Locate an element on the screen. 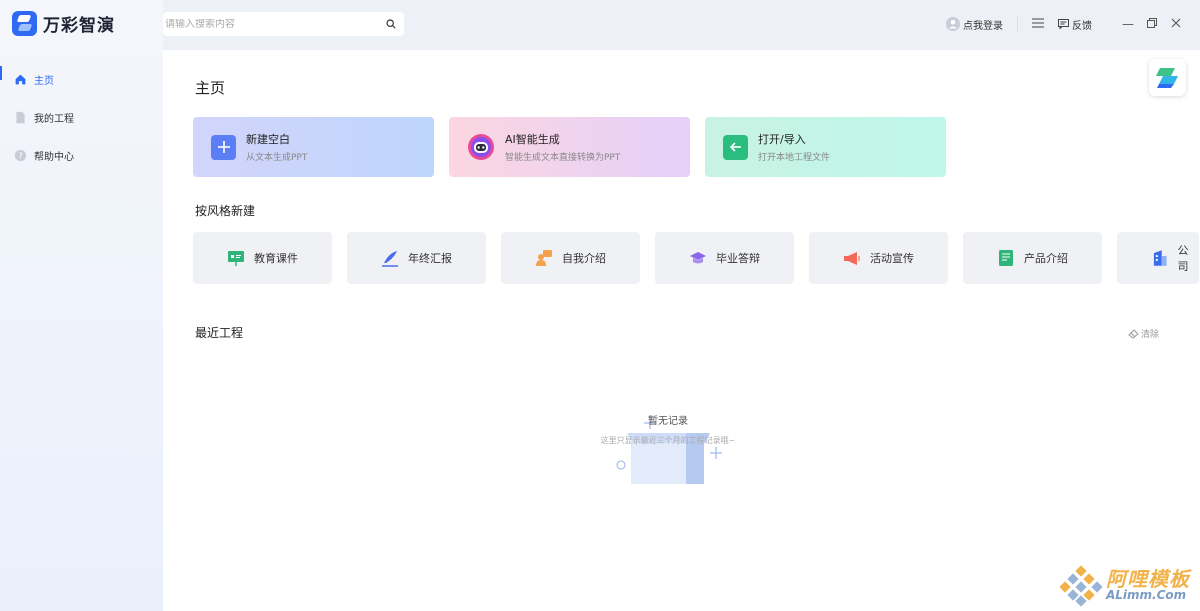 This screenshot has height=611, width=1200. style-label: 教育课件 is located at coordinates (276, 258).